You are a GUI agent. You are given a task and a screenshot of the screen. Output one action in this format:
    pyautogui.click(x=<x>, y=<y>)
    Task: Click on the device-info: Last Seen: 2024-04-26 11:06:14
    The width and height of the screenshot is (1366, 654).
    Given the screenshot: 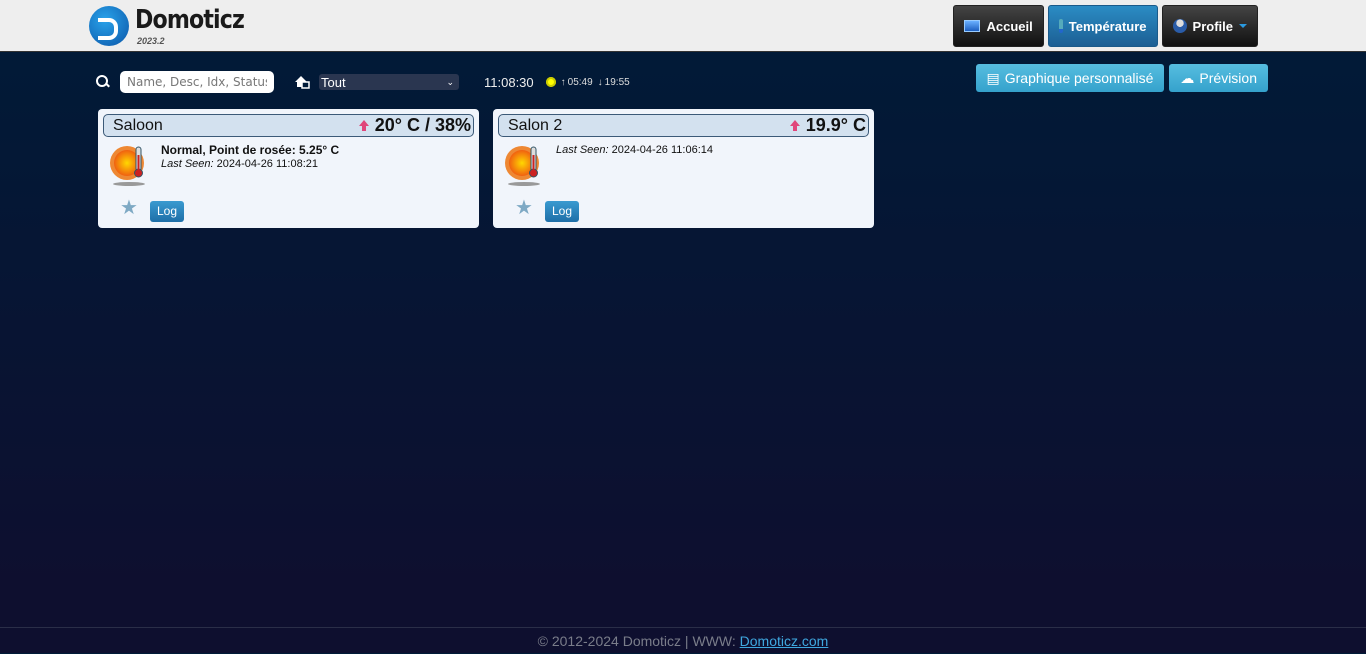 What is the action you would take?
    pyautogui.click(x=634, y=150)
    